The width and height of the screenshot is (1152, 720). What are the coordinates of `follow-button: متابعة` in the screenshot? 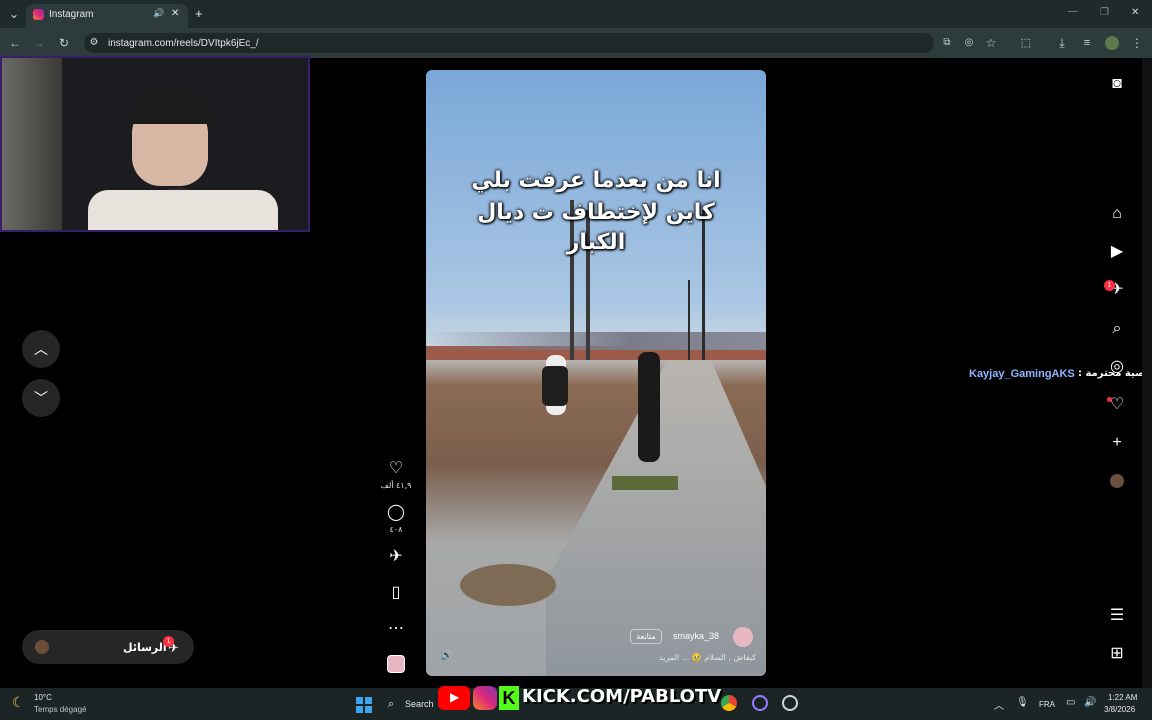 It's located at (646, 636).